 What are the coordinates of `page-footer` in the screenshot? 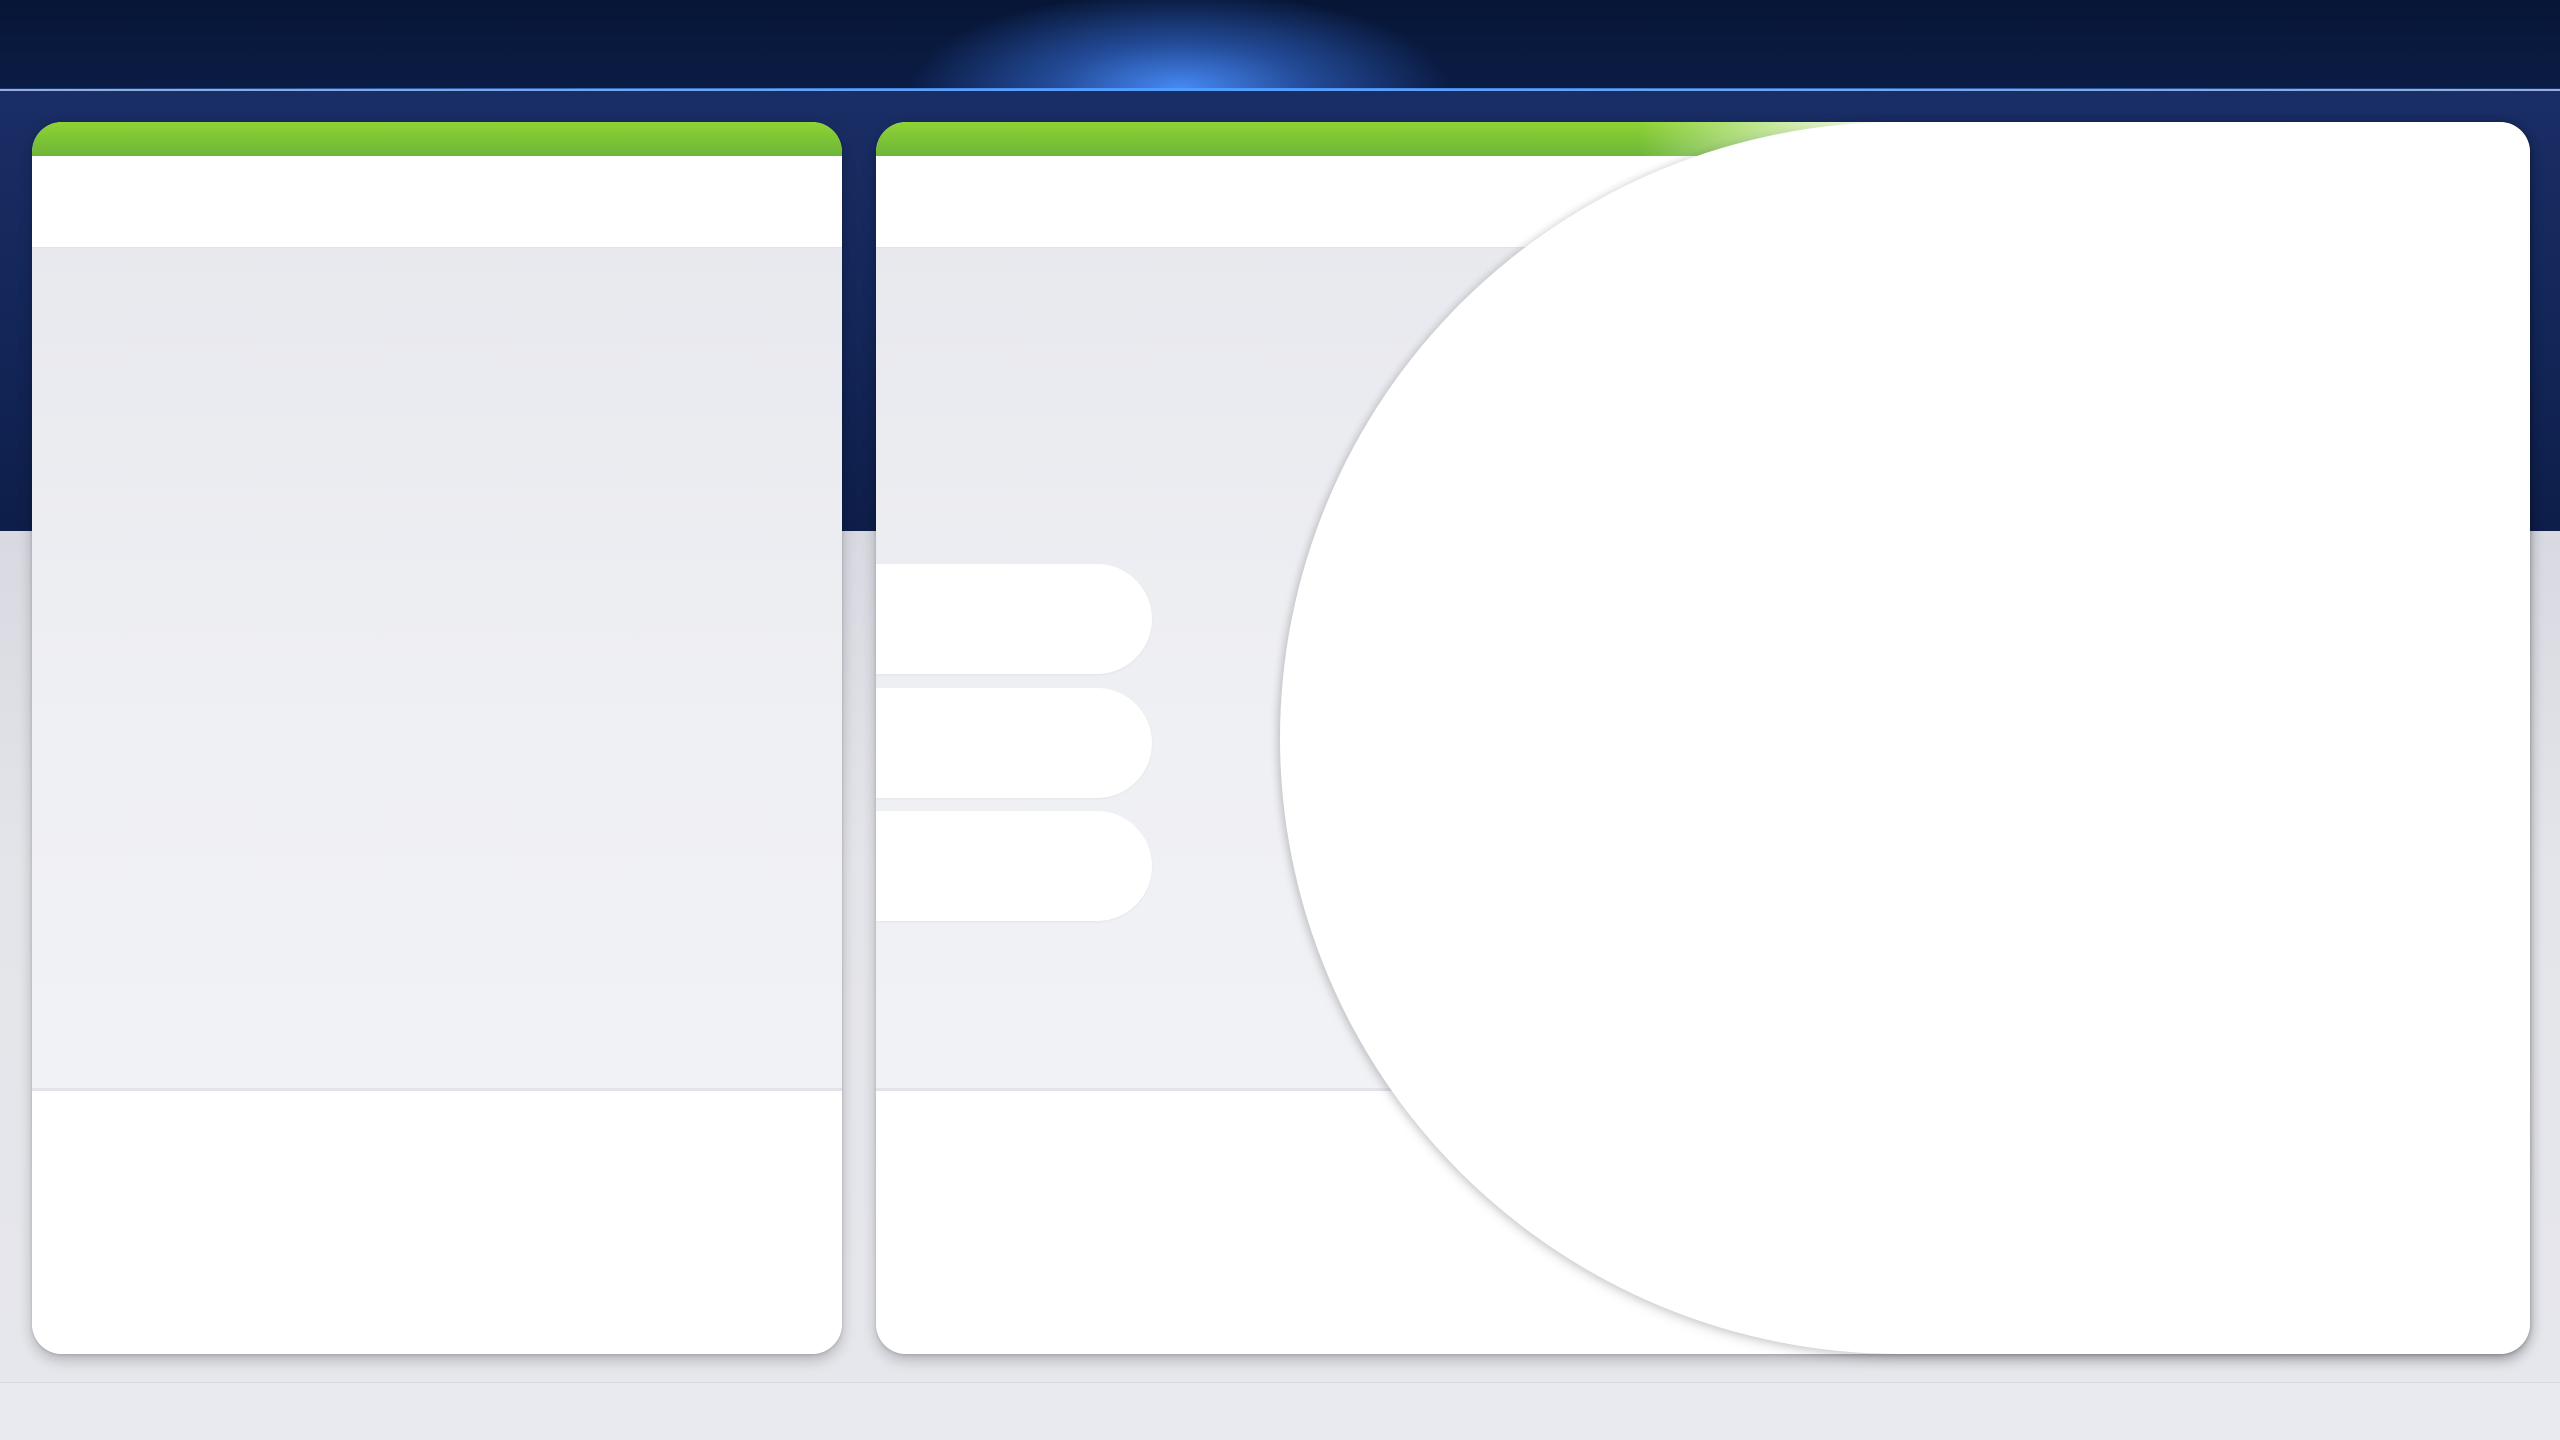 It's located at (1280, 1411).